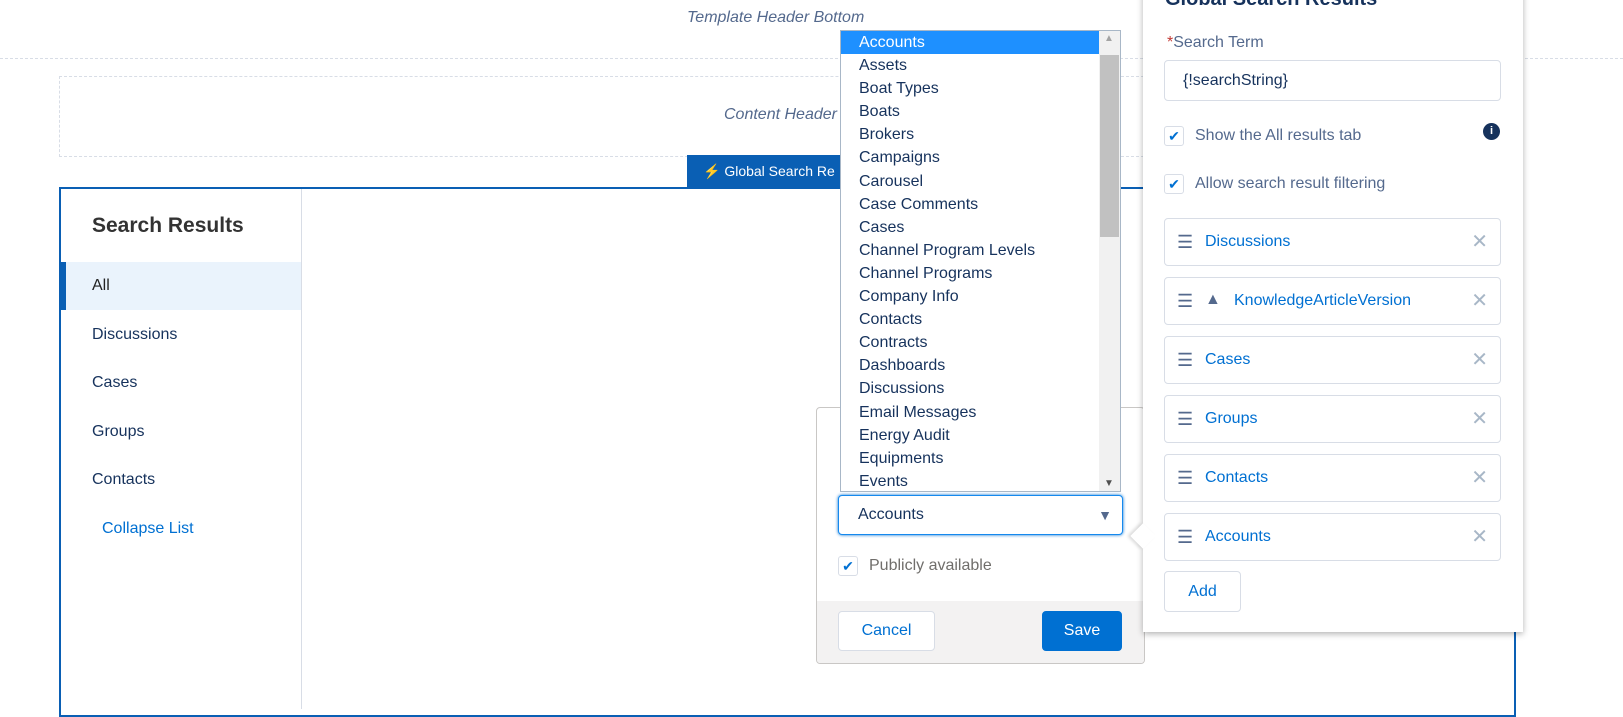  I want to click on dropdown-option: Case Comments, so click(970, 204).